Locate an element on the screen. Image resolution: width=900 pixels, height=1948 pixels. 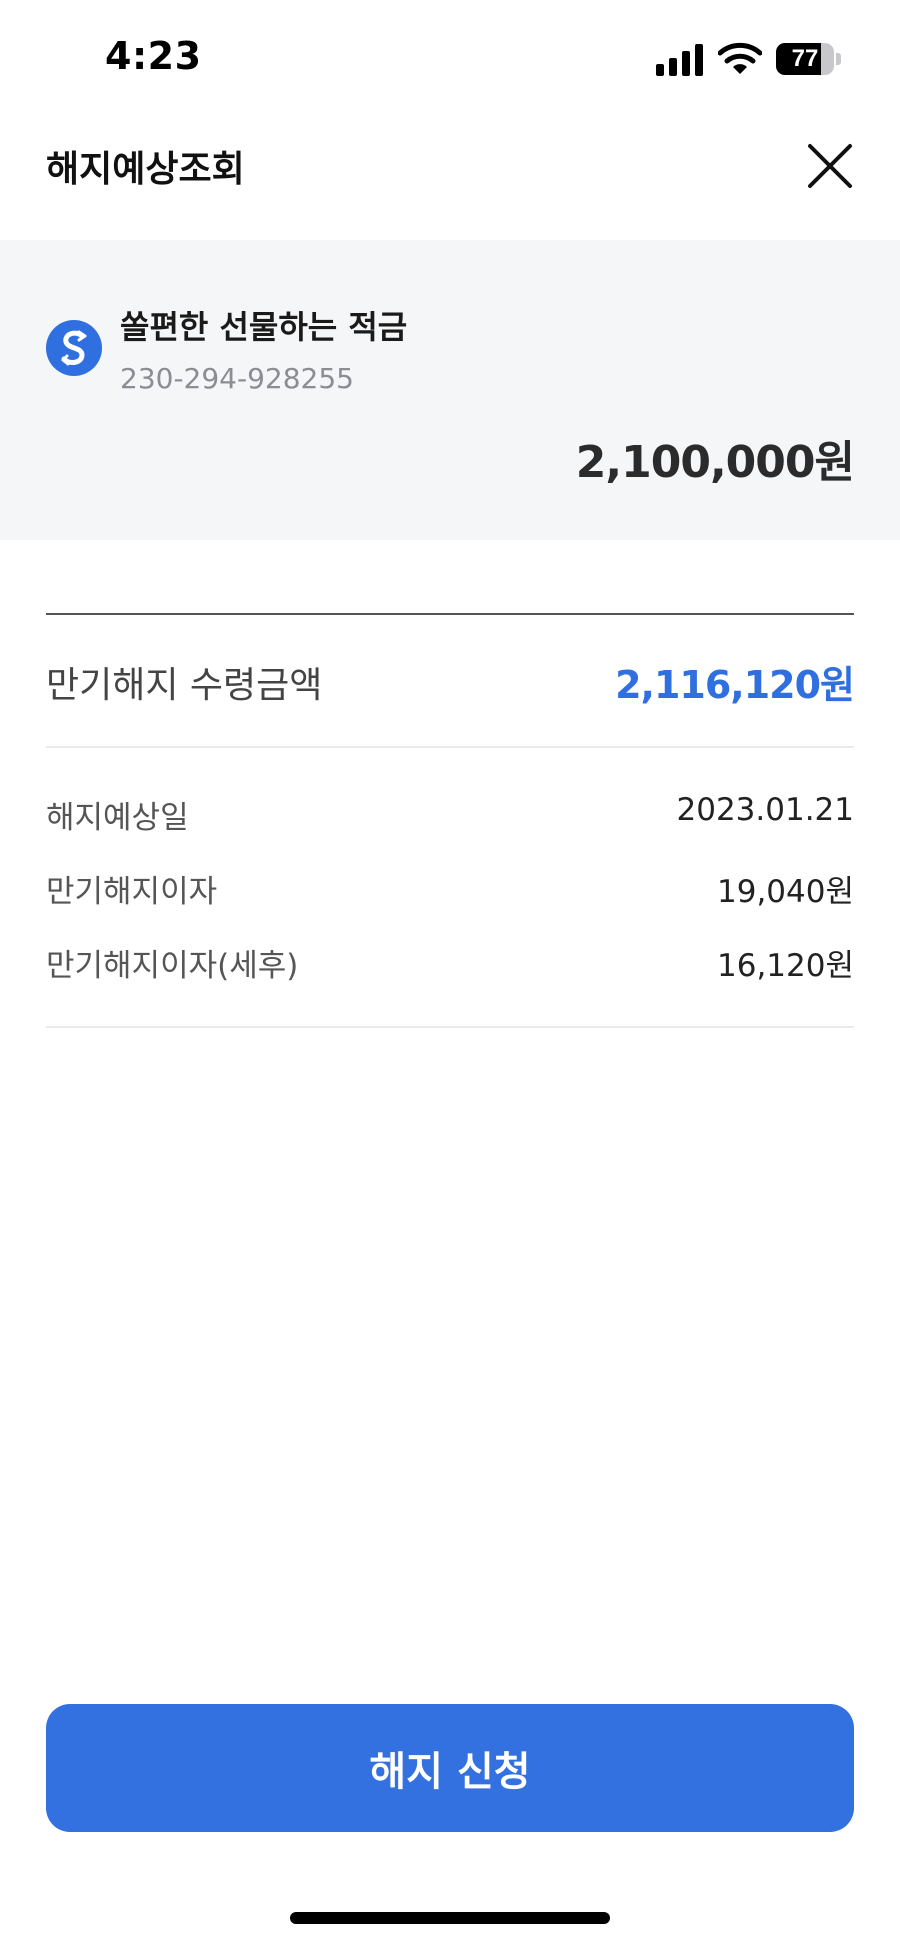
detail-label: 만기해지이자(세후) is located at coordinates (172, 966).